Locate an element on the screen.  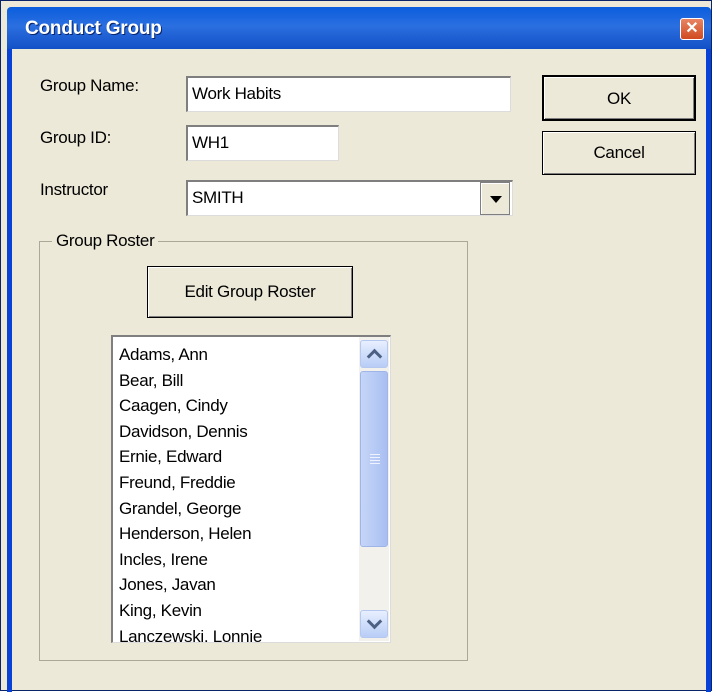
group-name-field: Work Habits is located at coordinates (348, 94).